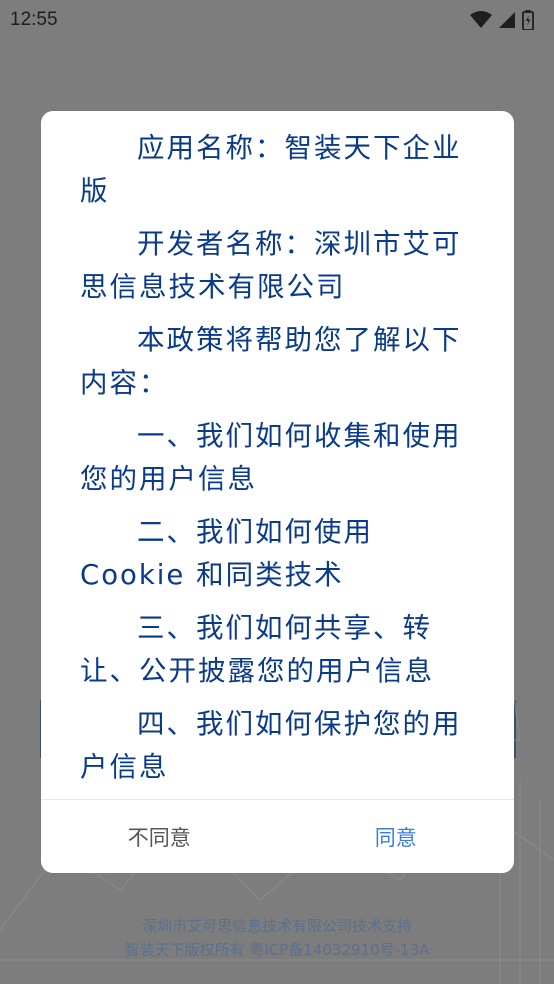 Image resolution: width=554 pixels, height=984 pixels. I want to click on developer-name-text: 开发者名称：深圳市艾可思信息技术有限公司, so click(271, 265).